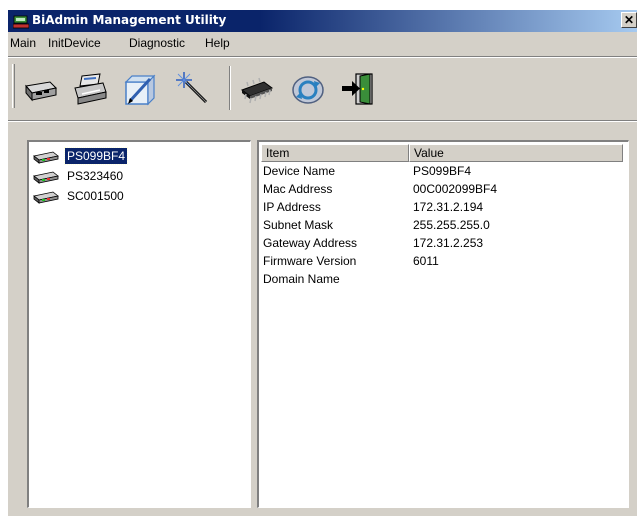  I want to click on table-row: Gateway Address 172.31.2.253, so click(443, 245).